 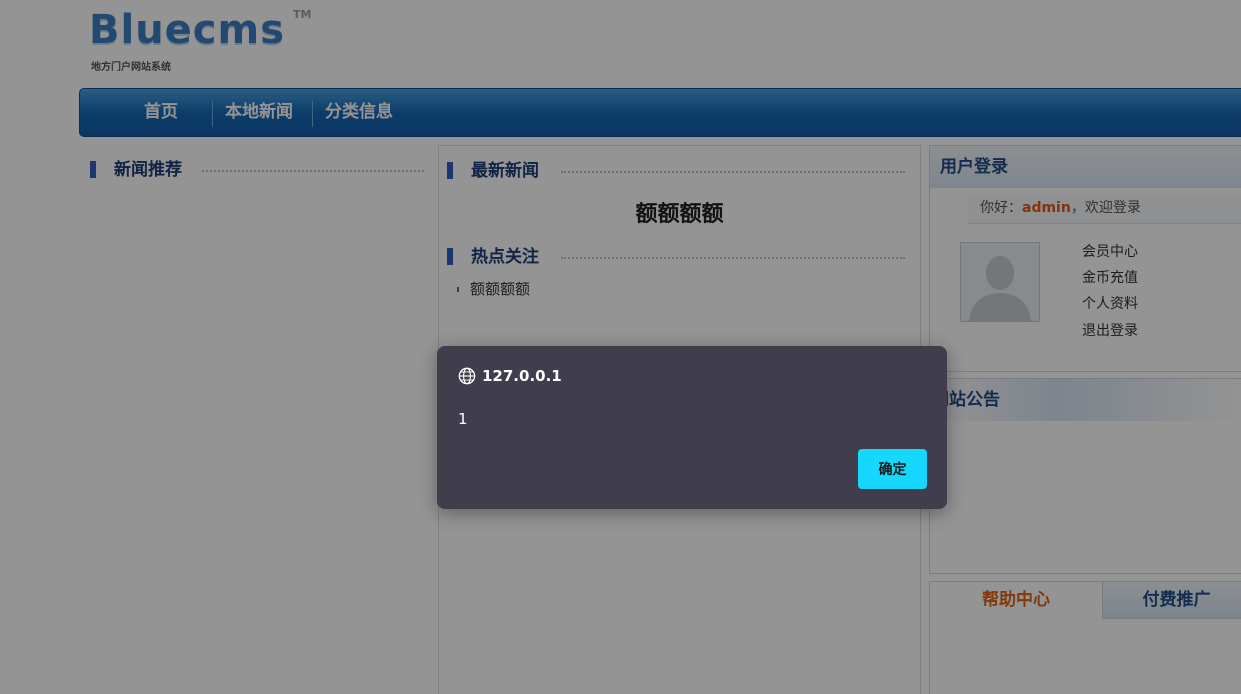 What do you see at coordinates (467, 376) in the screenshot?
I see `globe-icon` at bounding box center [467, 376].